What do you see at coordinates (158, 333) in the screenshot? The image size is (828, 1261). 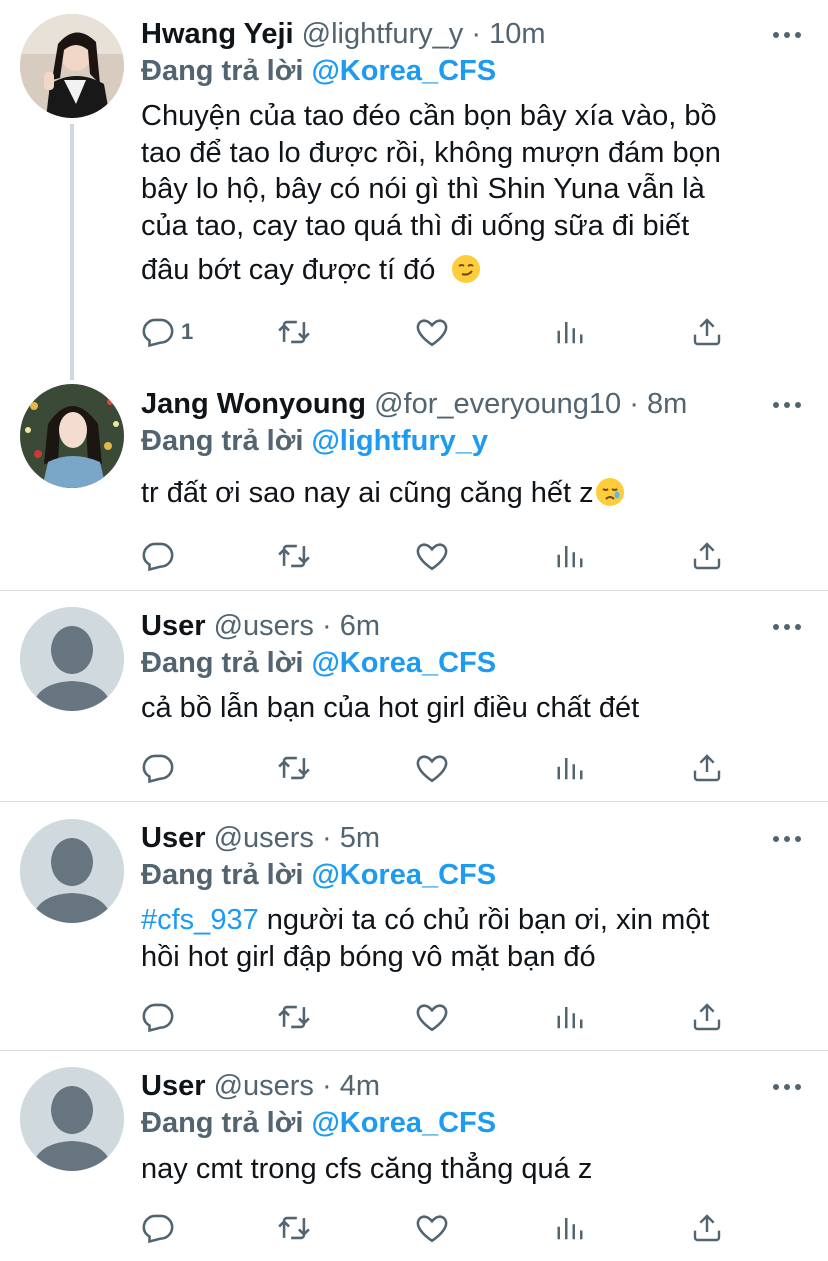 I see `reply-icon` at bounding box center [158, 333].